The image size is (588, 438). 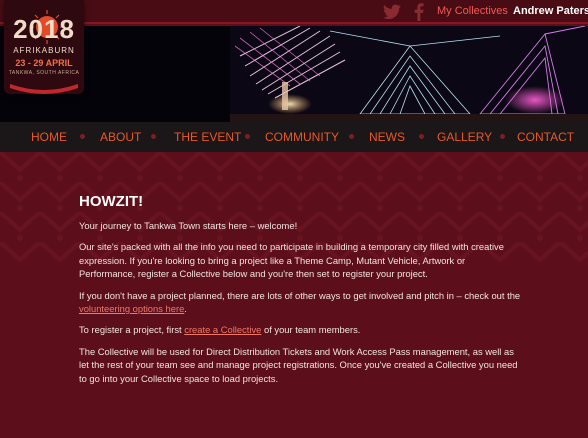 I want to click on facebook-icon, so click(x=419, y=12).